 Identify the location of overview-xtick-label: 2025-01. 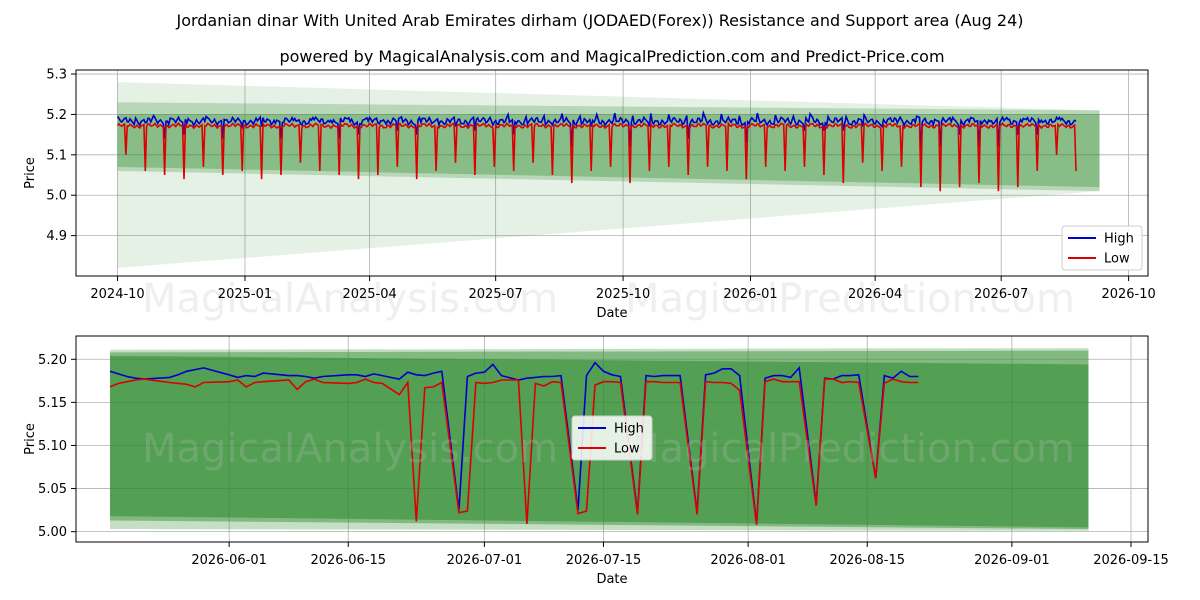
(245, 294).